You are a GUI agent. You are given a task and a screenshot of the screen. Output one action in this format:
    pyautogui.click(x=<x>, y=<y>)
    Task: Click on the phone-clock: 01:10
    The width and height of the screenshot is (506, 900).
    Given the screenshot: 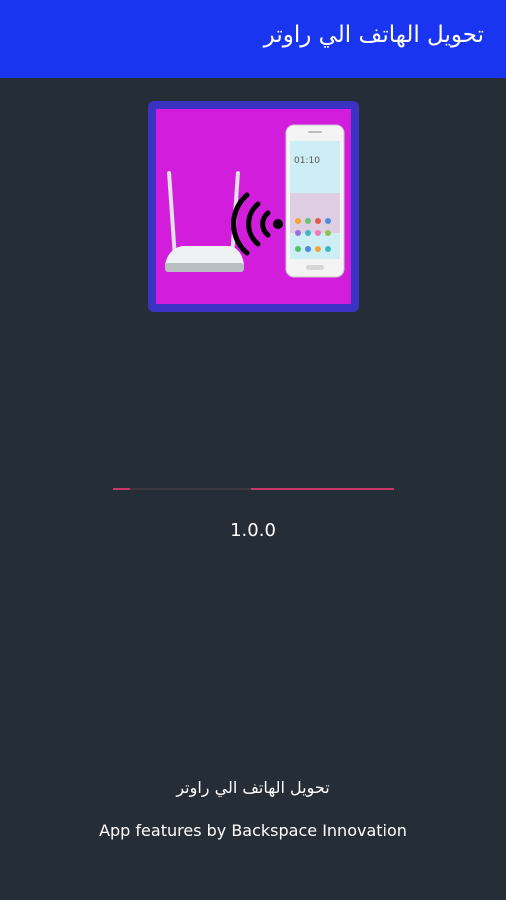 What is the action you would take?
    pyautogui.click(x=307, y=161)
    